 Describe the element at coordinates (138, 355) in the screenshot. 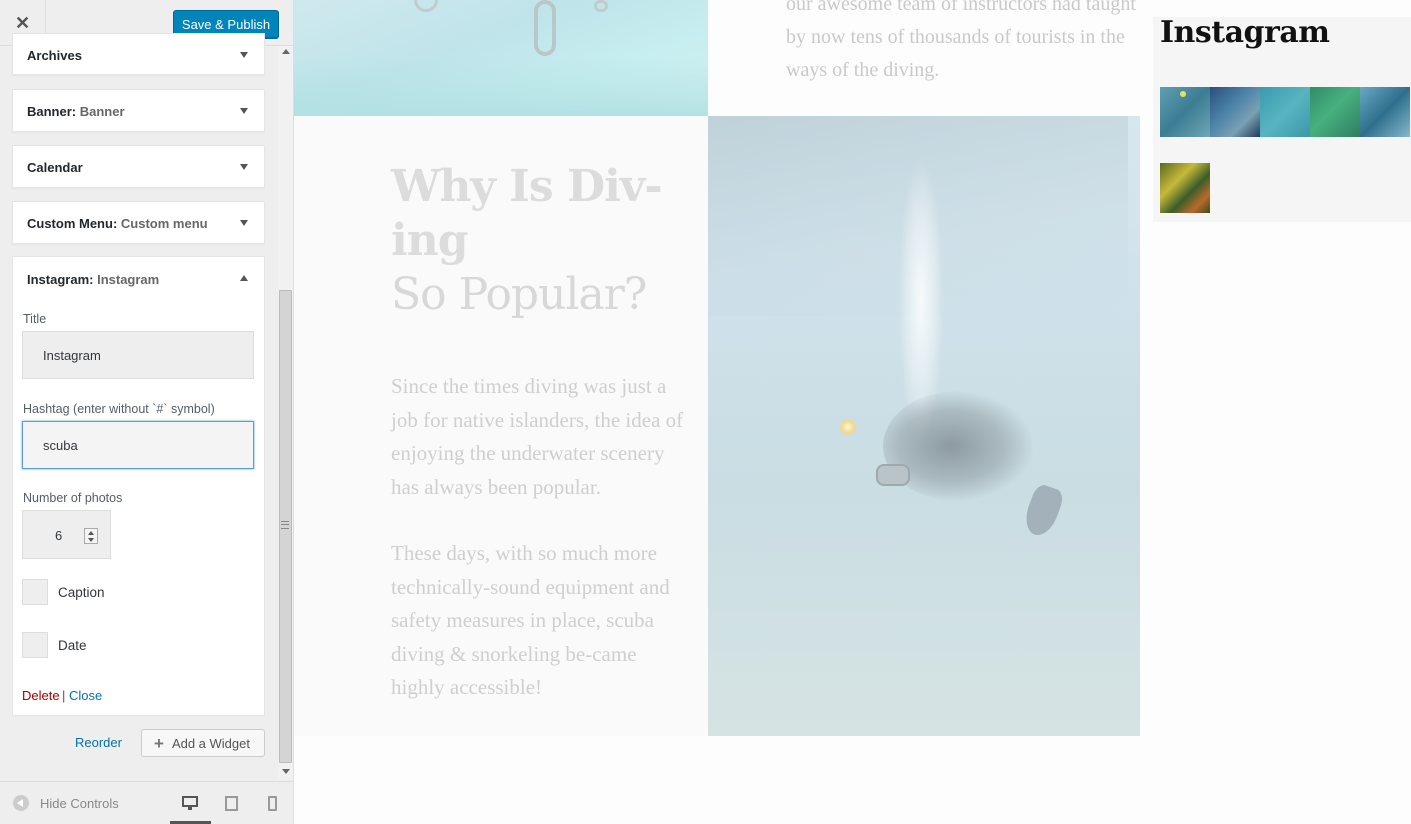

I see `title-input: Instagram` at that location.